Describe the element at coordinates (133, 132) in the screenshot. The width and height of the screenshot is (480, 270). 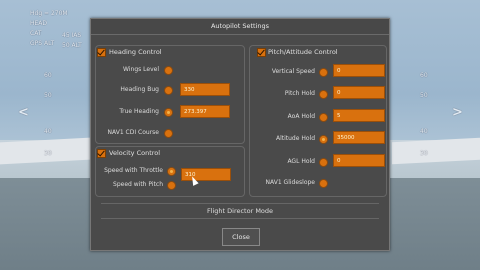
I see `nav1-cdi-label: NAV1 CDI Course` at that location.